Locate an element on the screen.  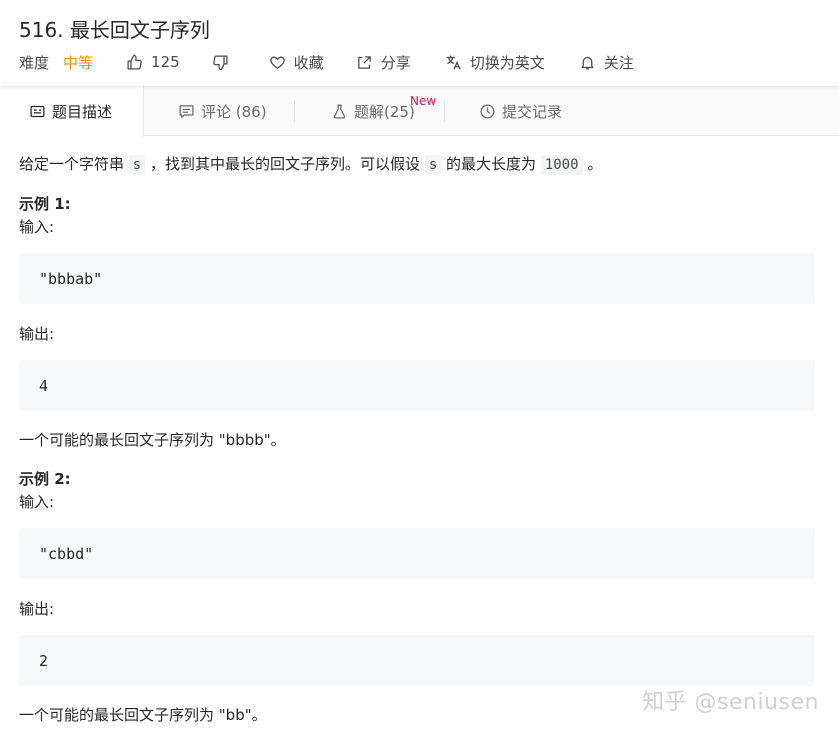
like-count: 125 is located at coordinates (165, 62).